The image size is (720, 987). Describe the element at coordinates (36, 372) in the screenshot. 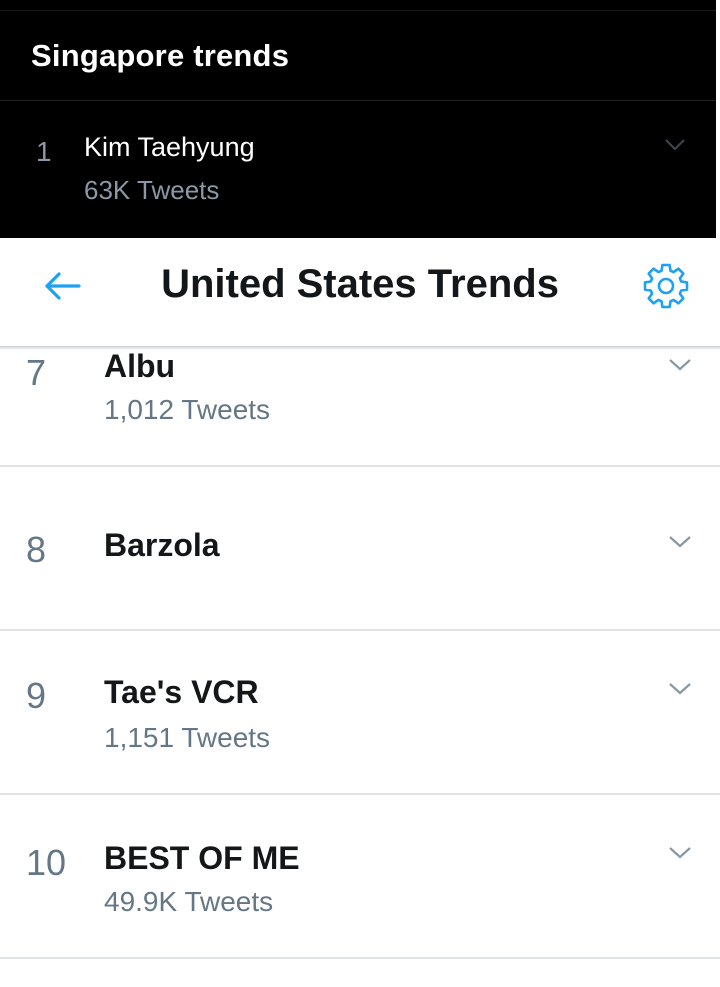

I see `trend-rank: 7` at that location.